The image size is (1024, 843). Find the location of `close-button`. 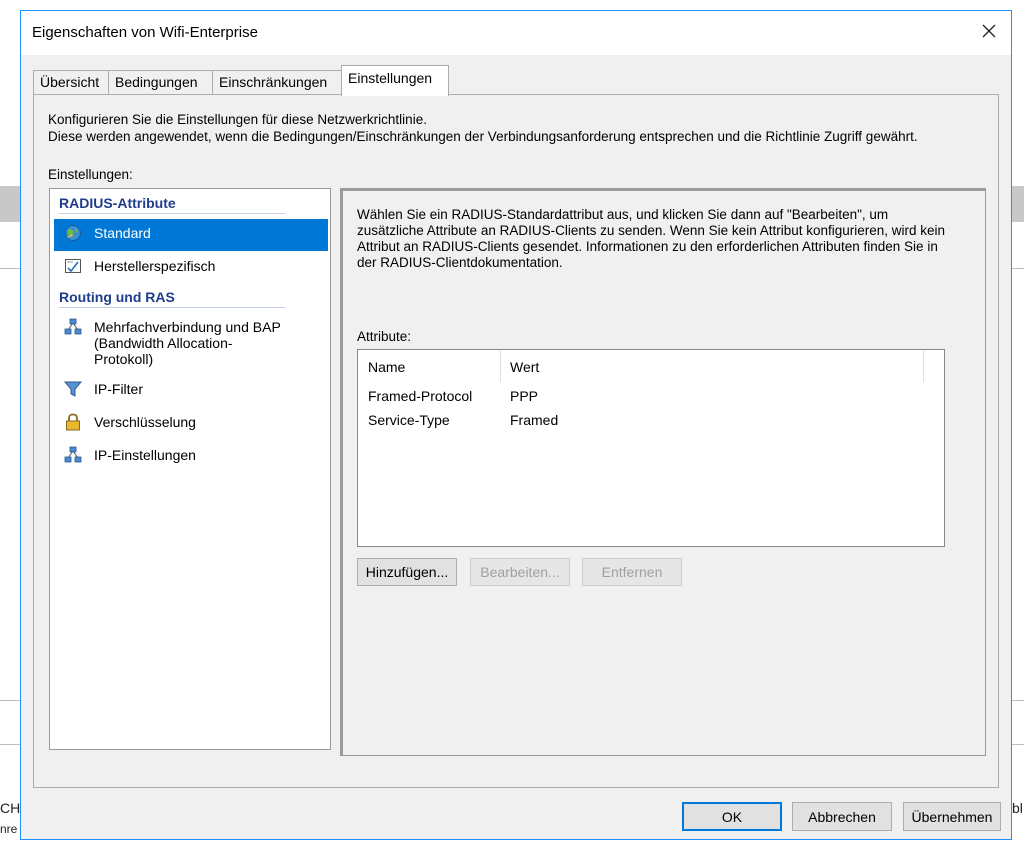

close-button is located at coordinates (989, 31).